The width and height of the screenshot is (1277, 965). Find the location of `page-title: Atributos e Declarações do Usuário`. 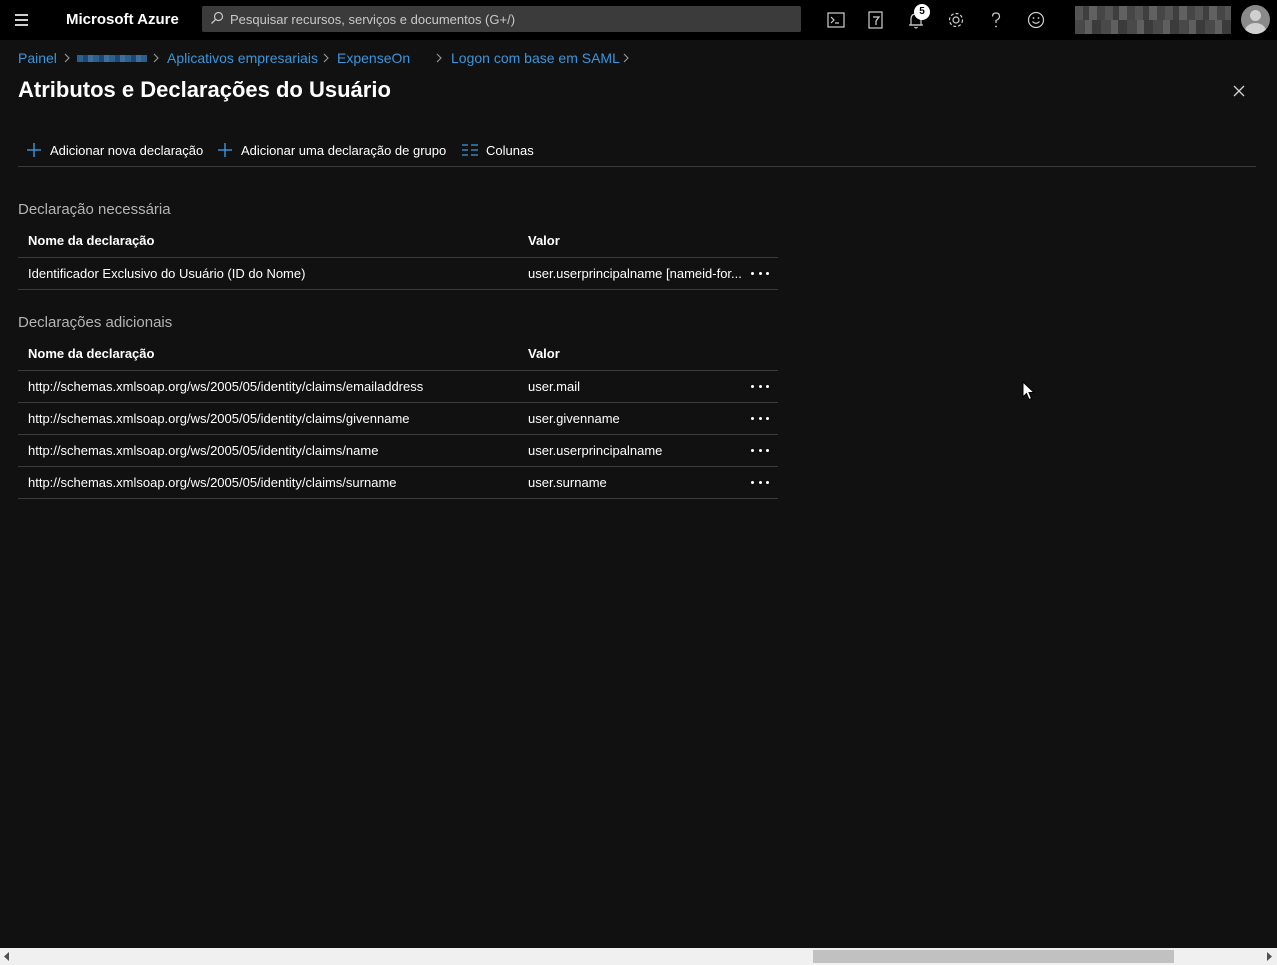

page-title: Atributos e Declarações do Usuário is located at coordinates (204, 89).